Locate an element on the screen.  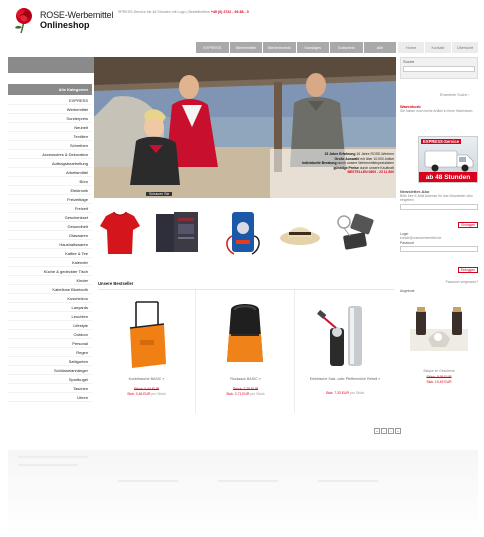
sidebar-category-item: Arbeitsmittel is located at coordinates (50, 172).